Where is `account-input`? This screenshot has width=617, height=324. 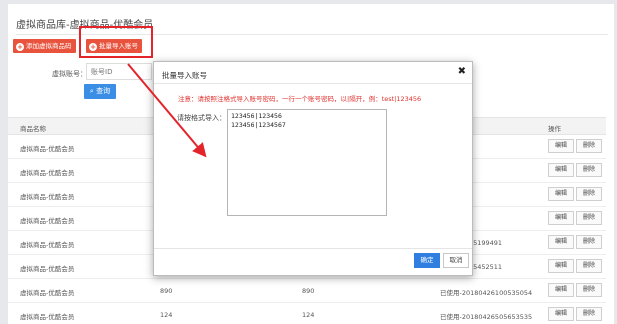 account-input is located at coordinates (119, 71).